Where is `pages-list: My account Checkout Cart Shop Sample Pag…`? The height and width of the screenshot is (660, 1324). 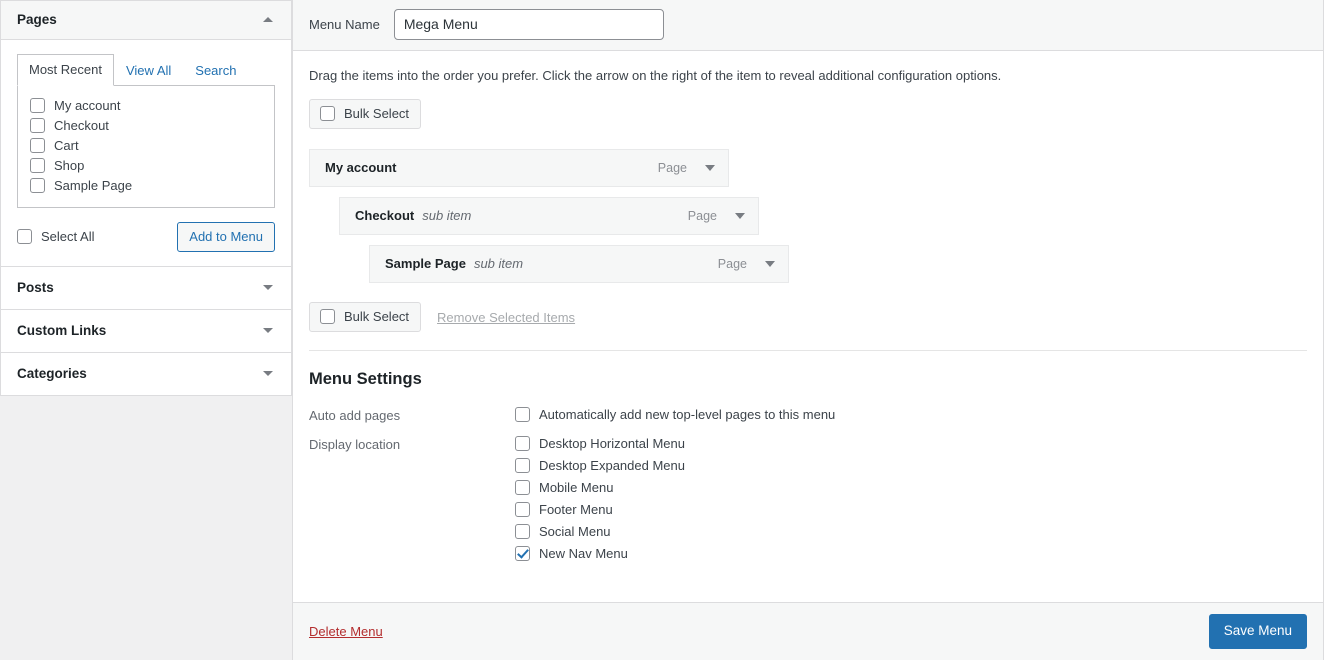 pages-list: My account Checkout Cart Shop Sample Pag… is located at coordinates (146, 146).